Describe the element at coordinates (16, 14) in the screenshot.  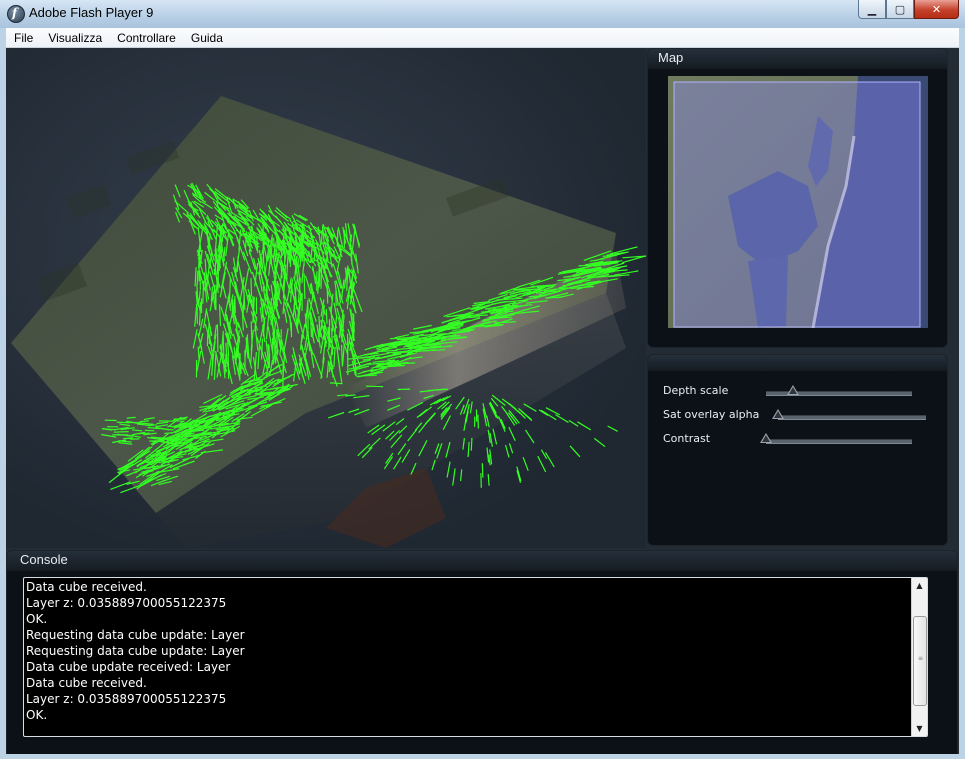
I see `flash-player-icon: f` at that location.